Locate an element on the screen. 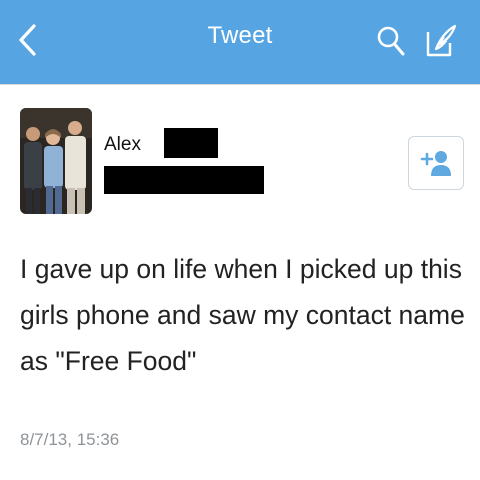 The width and height of the screenshot is (480, 480). tweet-timestamp: 8/7/13, 15:36 is located at coordinates (70, 439).